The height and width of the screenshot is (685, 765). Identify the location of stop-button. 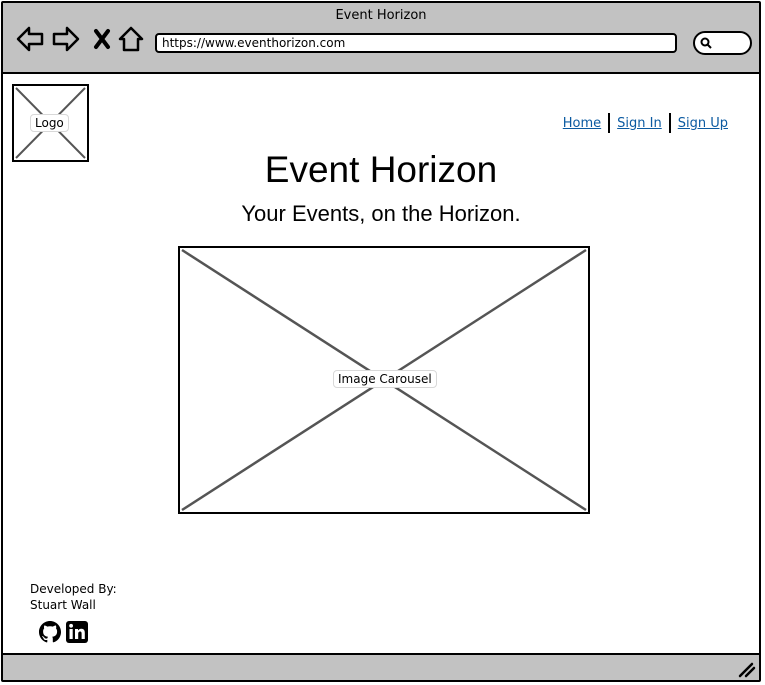
(102, 39).